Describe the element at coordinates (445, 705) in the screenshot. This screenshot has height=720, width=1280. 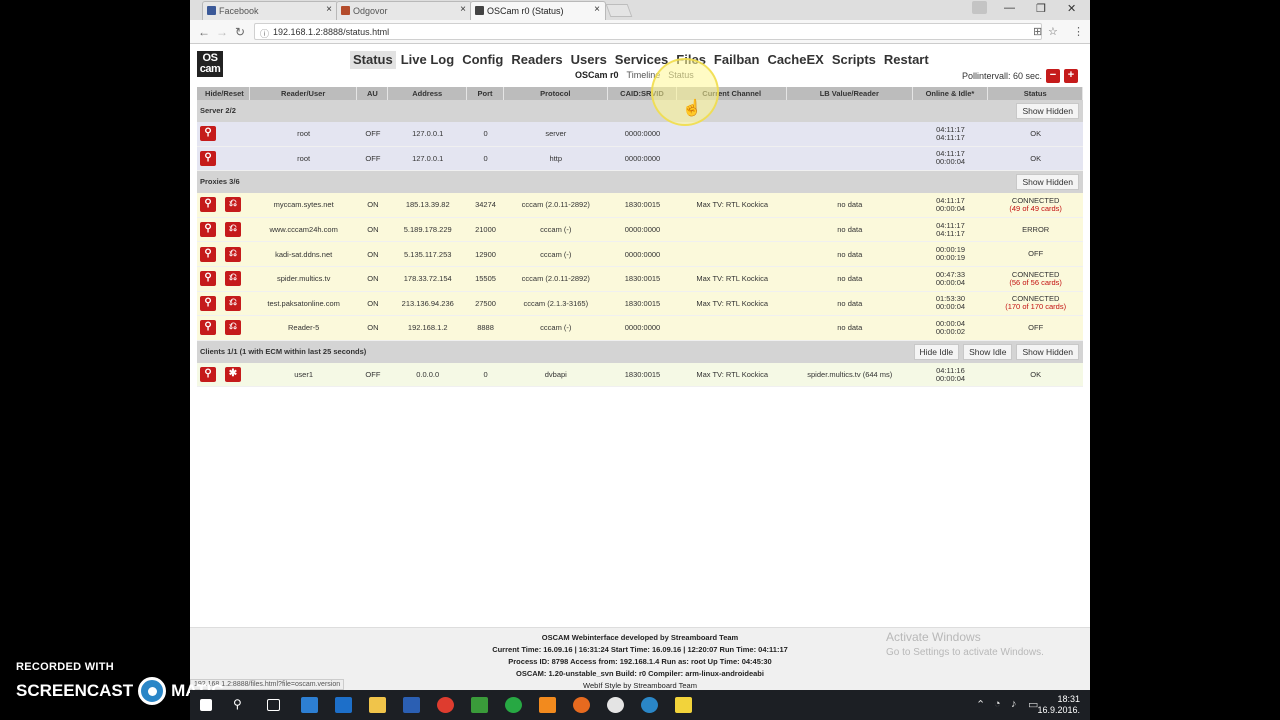
I see `chrome-icon` at that location.